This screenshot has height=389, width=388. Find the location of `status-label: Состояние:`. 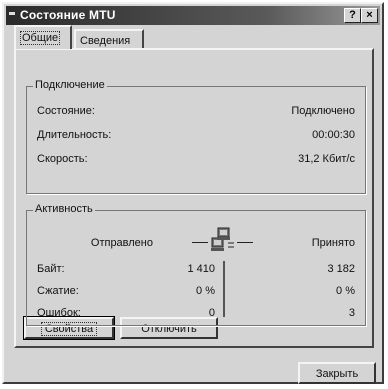

status-label: Состояние: is located at coordinates (66, 111).